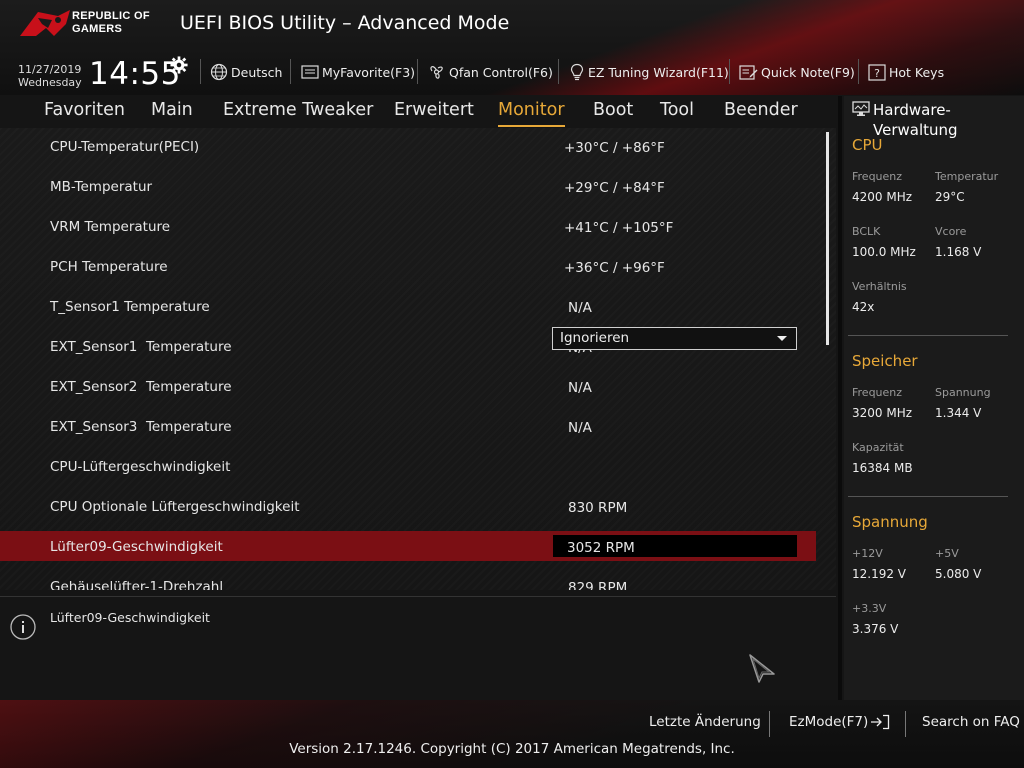 The height and width of the screenshot is (768, 1024). Describe the element at coordinates (863, 307) in the screenshot. I see `ratio-value: 42x` at that location.